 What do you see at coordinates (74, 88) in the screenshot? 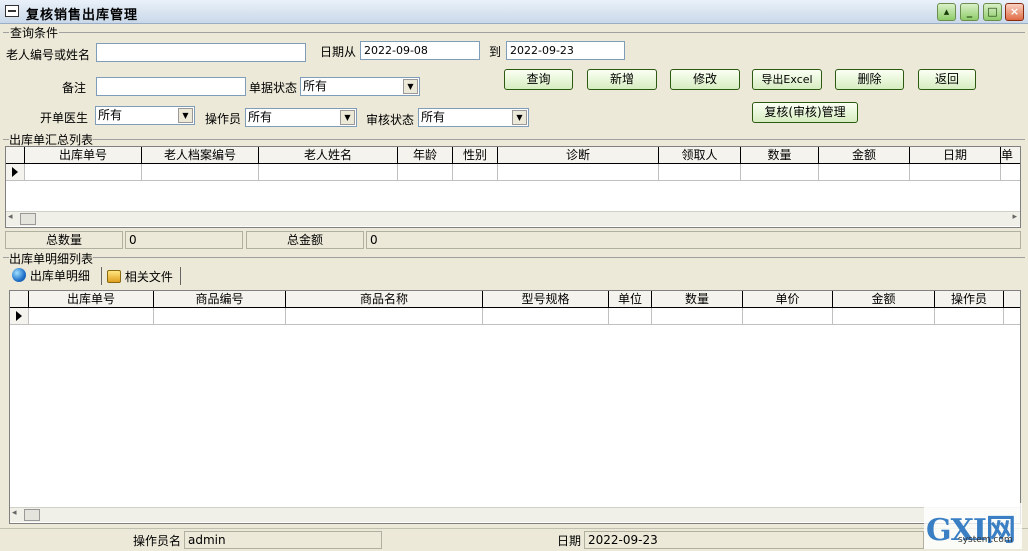
I see `remark-label: 备注` at bounding box center [74, 88].